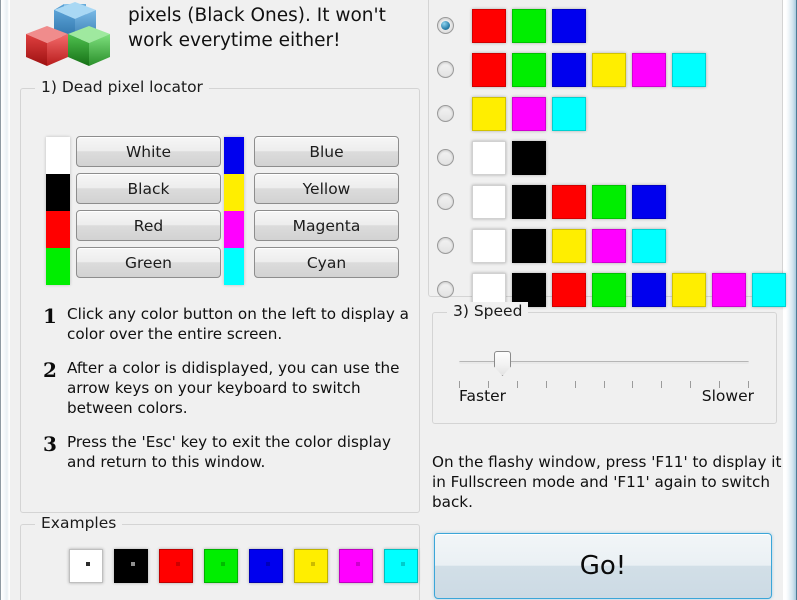  What do you see at coordinates (148, 262) in the screenshot?
I see `color-button-green: Green` at bounding box center [148, 262].